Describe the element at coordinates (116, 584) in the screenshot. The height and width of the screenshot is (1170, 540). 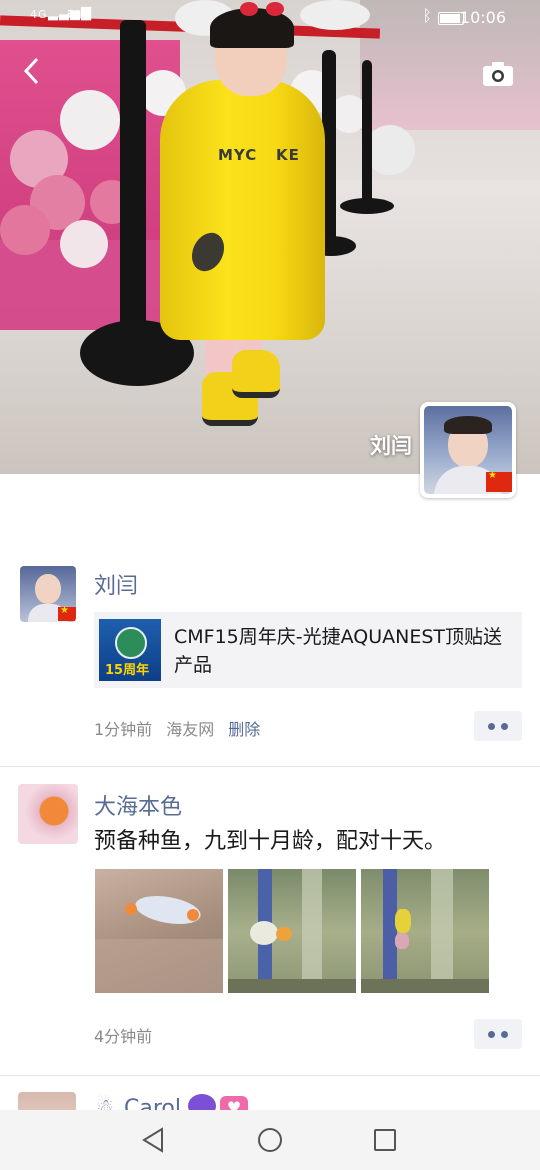
I see `post-author: 刘闫` at that location.